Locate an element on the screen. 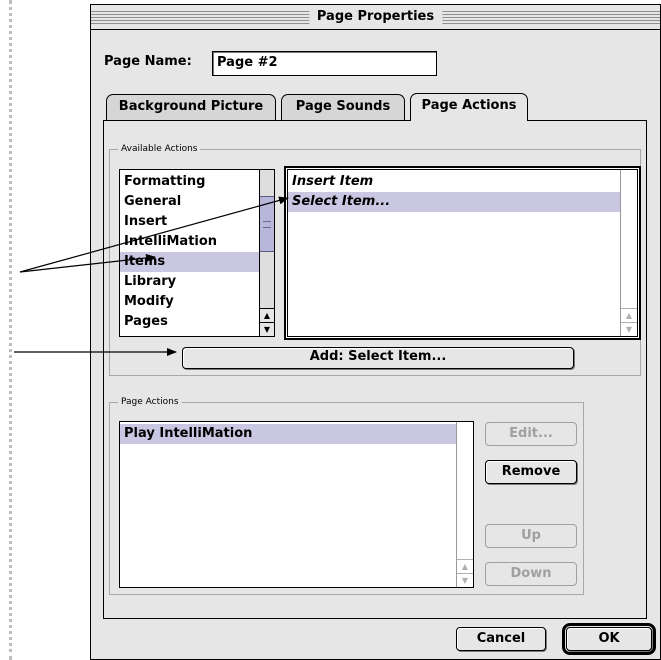  margin-dotted-rule is located at coordinates (10, 330).